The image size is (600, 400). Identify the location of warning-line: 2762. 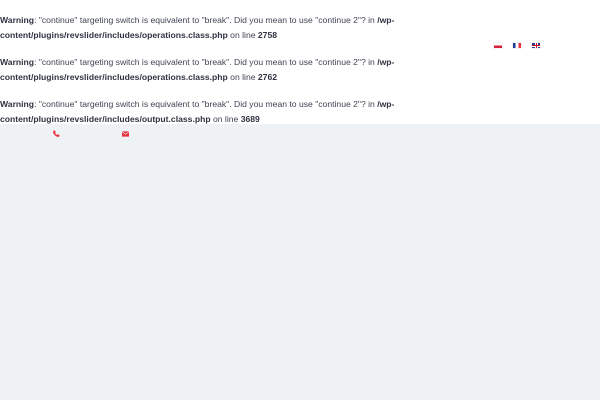
(267, 76).